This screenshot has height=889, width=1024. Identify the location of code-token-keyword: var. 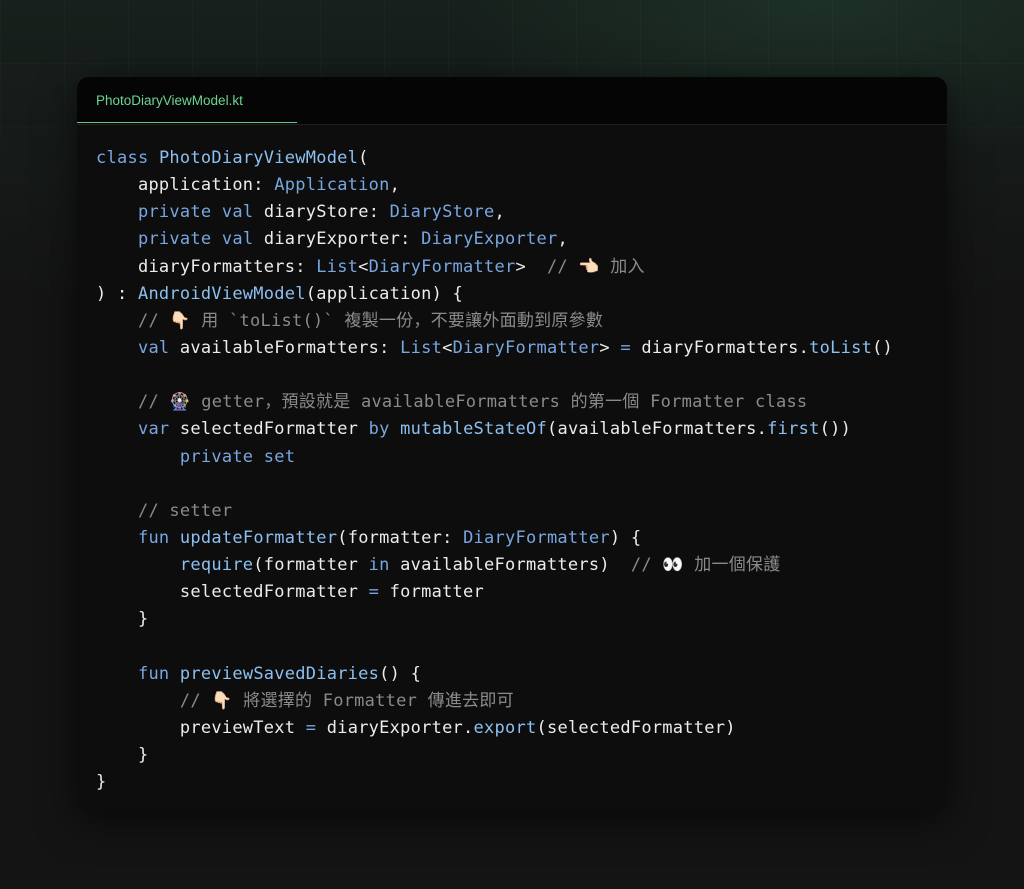
(153, 429).